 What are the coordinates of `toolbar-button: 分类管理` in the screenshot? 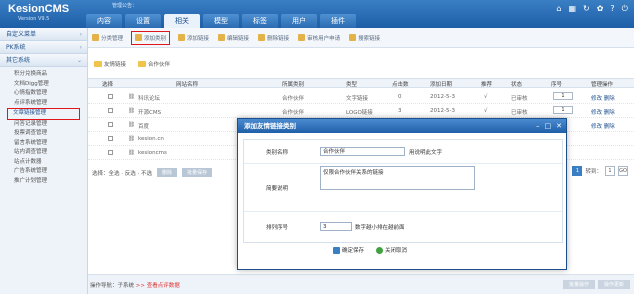 It's located at (107, 38).